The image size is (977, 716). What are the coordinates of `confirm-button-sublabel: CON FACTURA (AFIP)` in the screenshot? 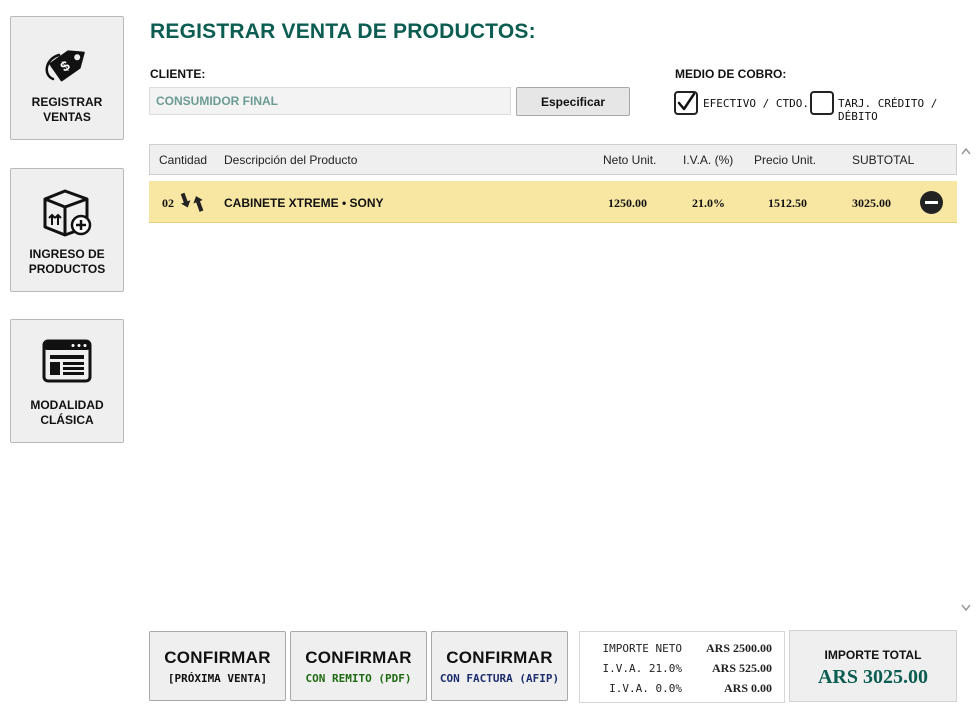 It's located at (499, 678).